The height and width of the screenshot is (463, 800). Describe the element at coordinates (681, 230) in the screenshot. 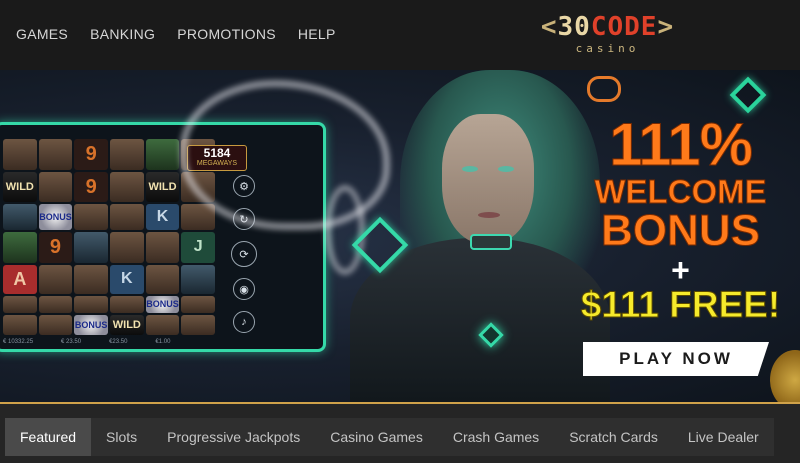

I see `promo-bonus: BONUS` at that location.